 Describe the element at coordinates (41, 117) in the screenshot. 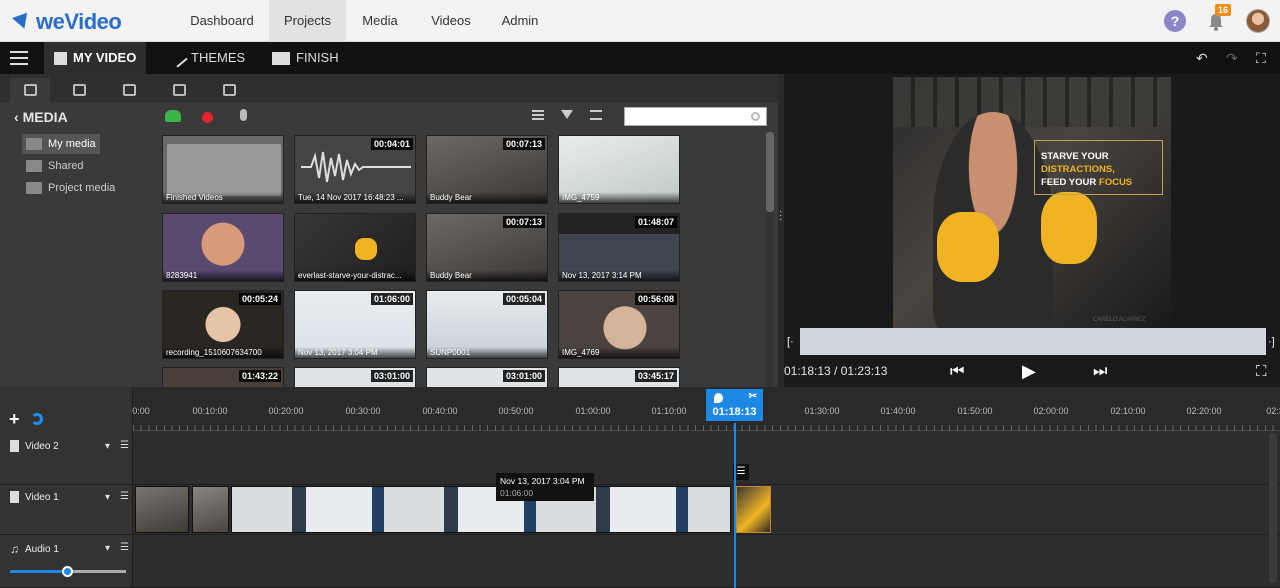

I see `media-back-button: ‹ MEDIA` at that location.